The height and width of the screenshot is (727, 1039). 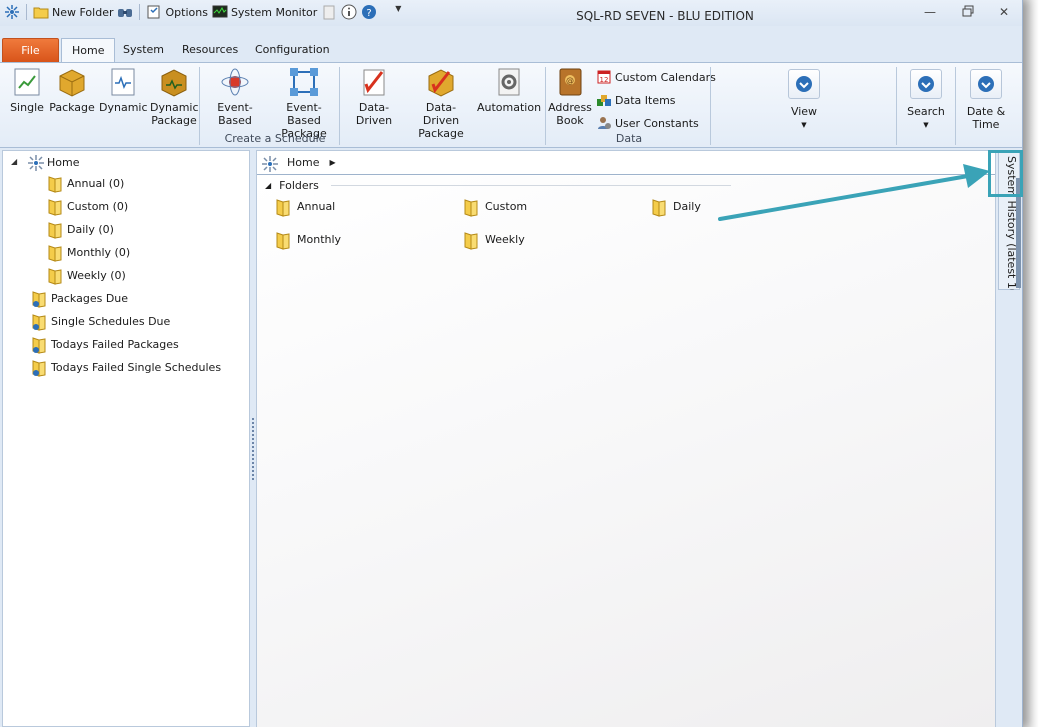 I want to click on automation-button: Automation, so click(x=509, y=90).